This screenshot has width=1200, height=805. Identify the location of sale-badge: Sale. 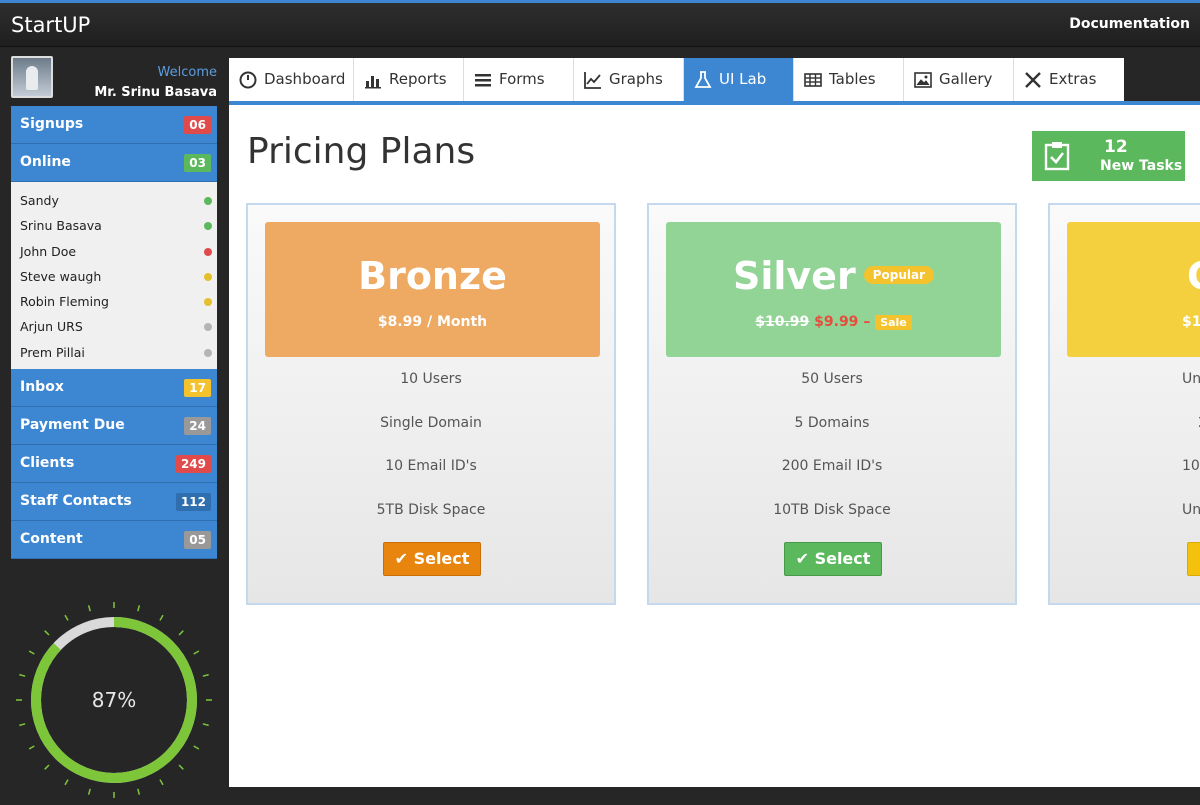
(893, 322).